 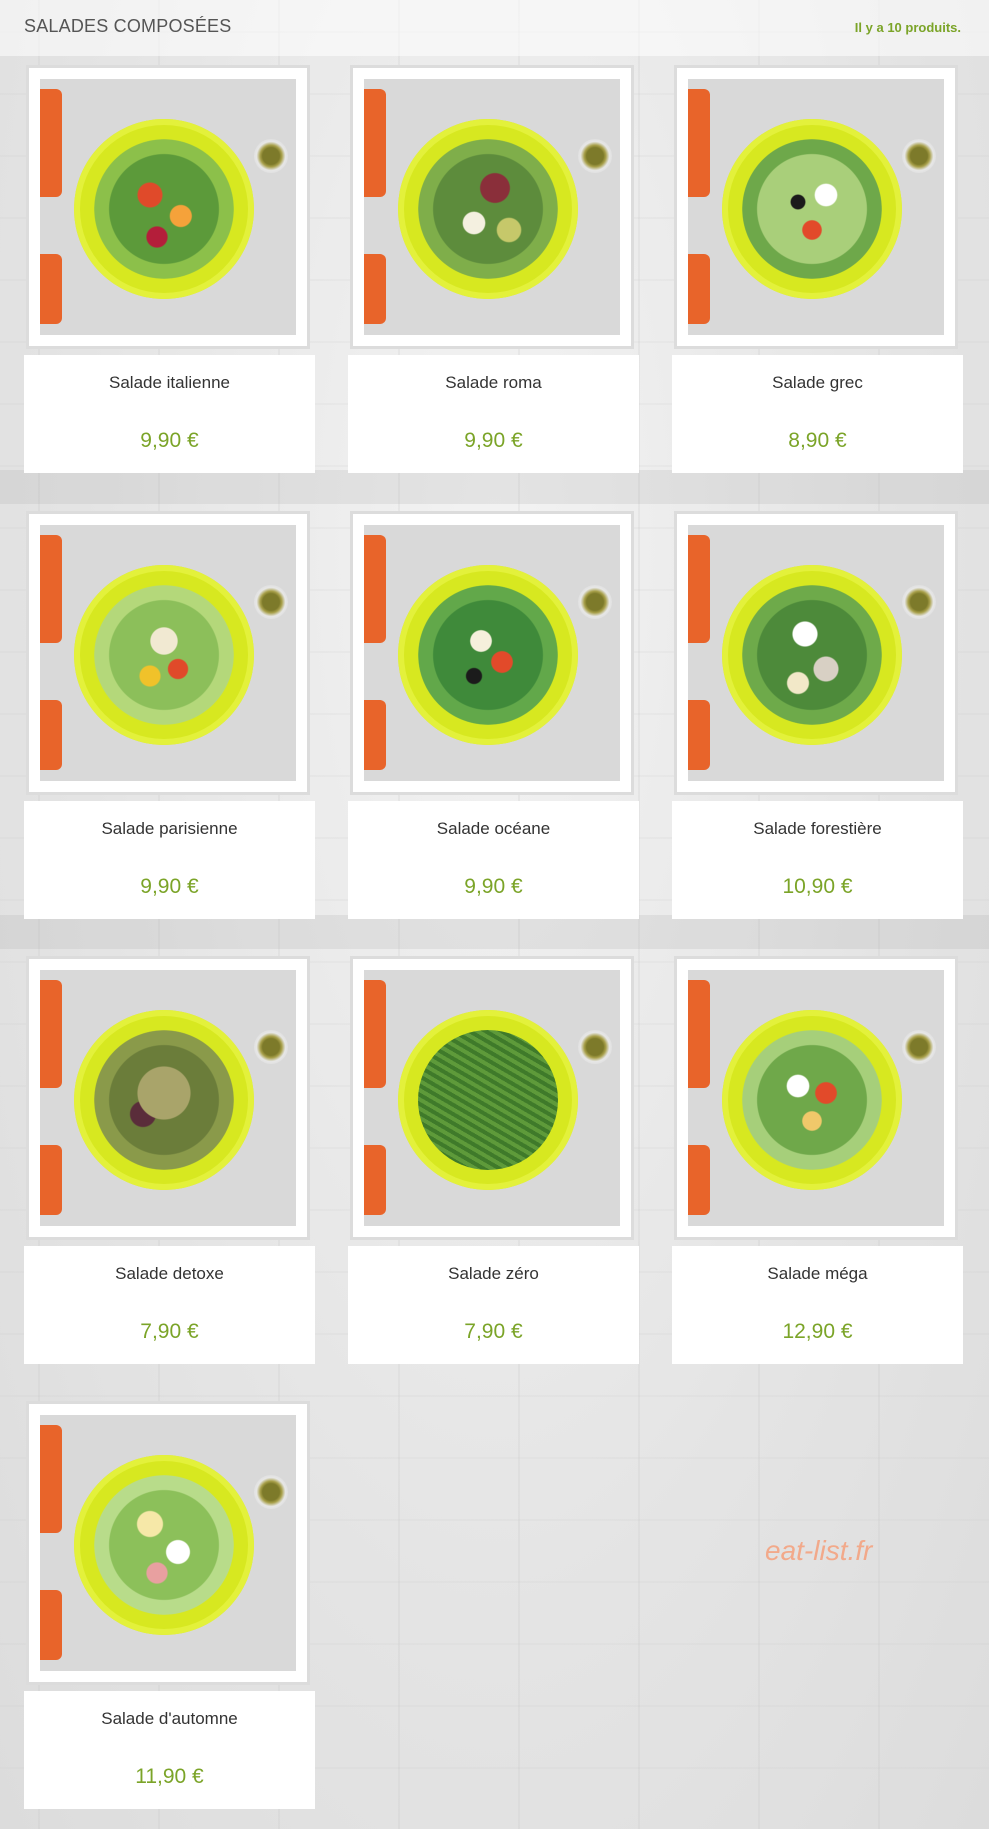 What do you see at coordinates (817, 1305) in the screenshot?
I see `product-info: Salade méga 12,90 €` at bounding box center [817, 1305].